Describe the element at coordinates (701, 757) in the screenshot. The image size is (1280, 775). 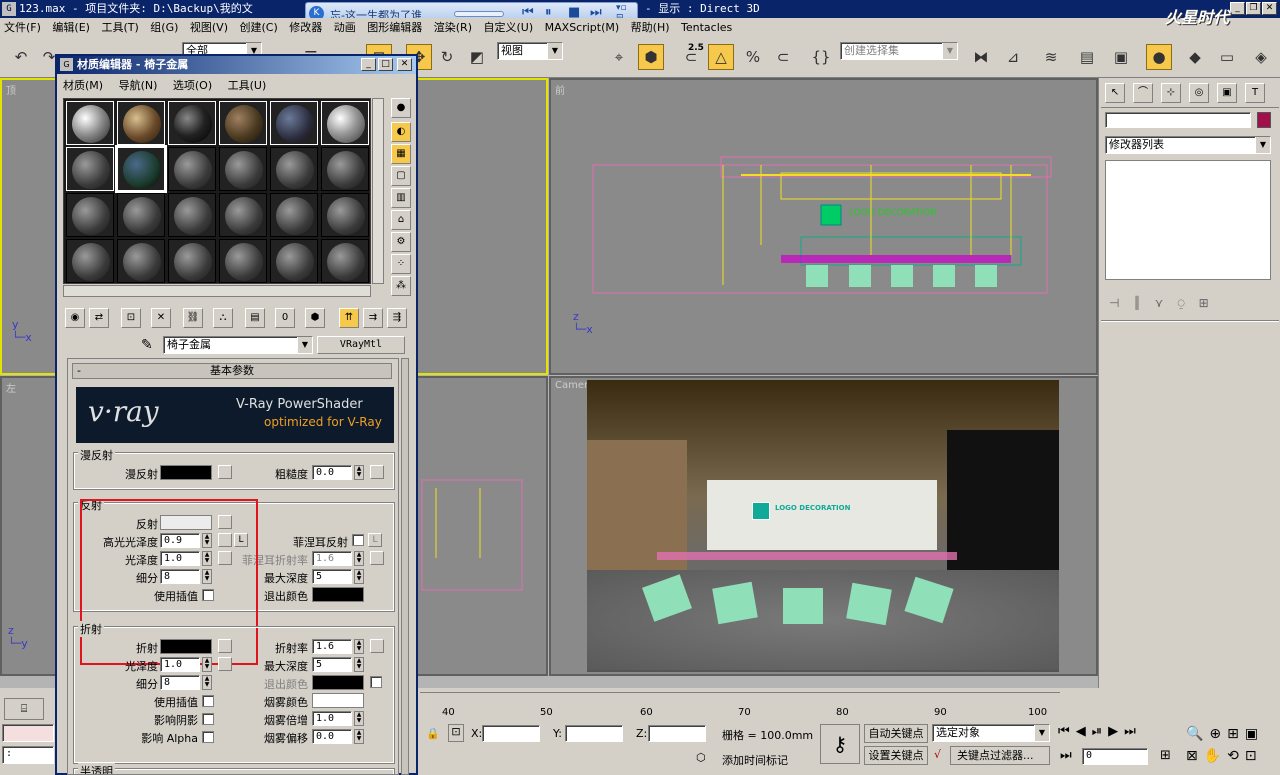
I see `time-tag-icon: ⬡` at that location.